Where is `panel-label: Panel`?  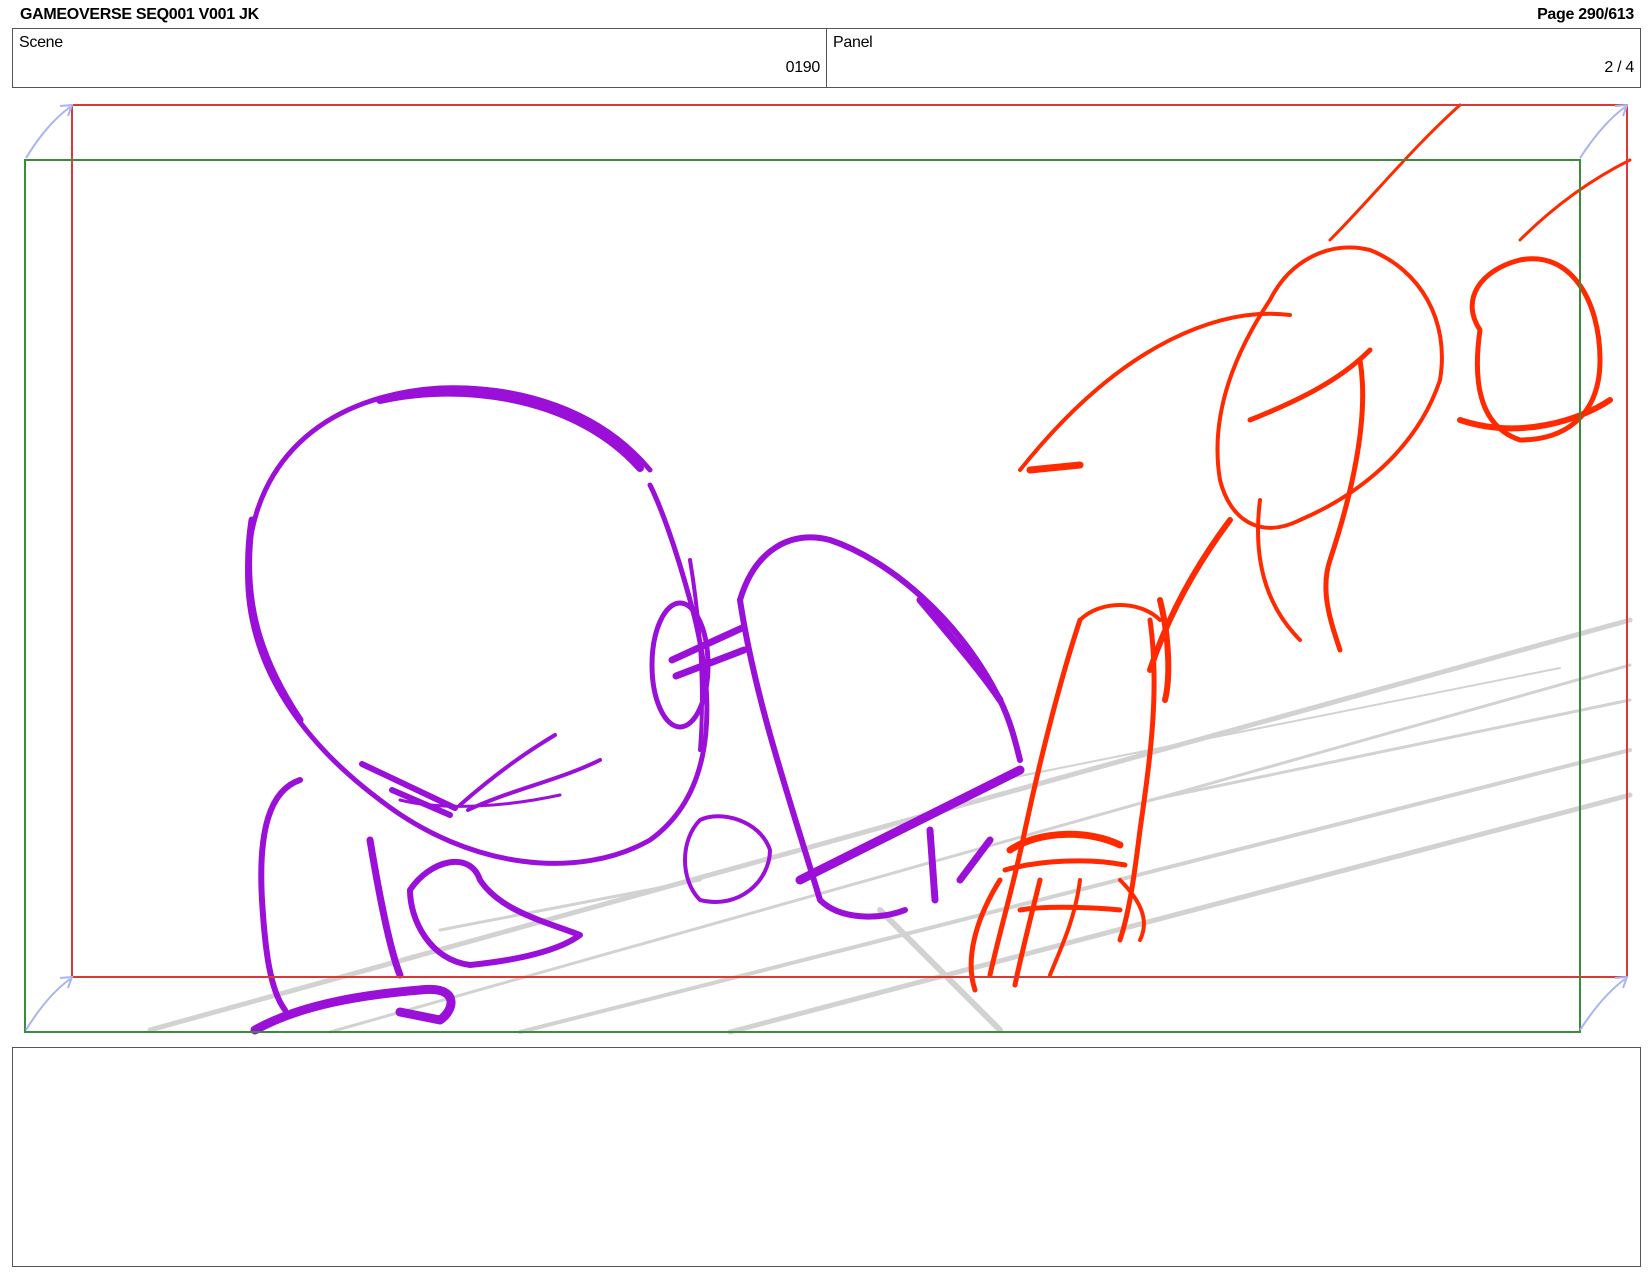
panel-label: Panel is located at coordinates (853, 42).